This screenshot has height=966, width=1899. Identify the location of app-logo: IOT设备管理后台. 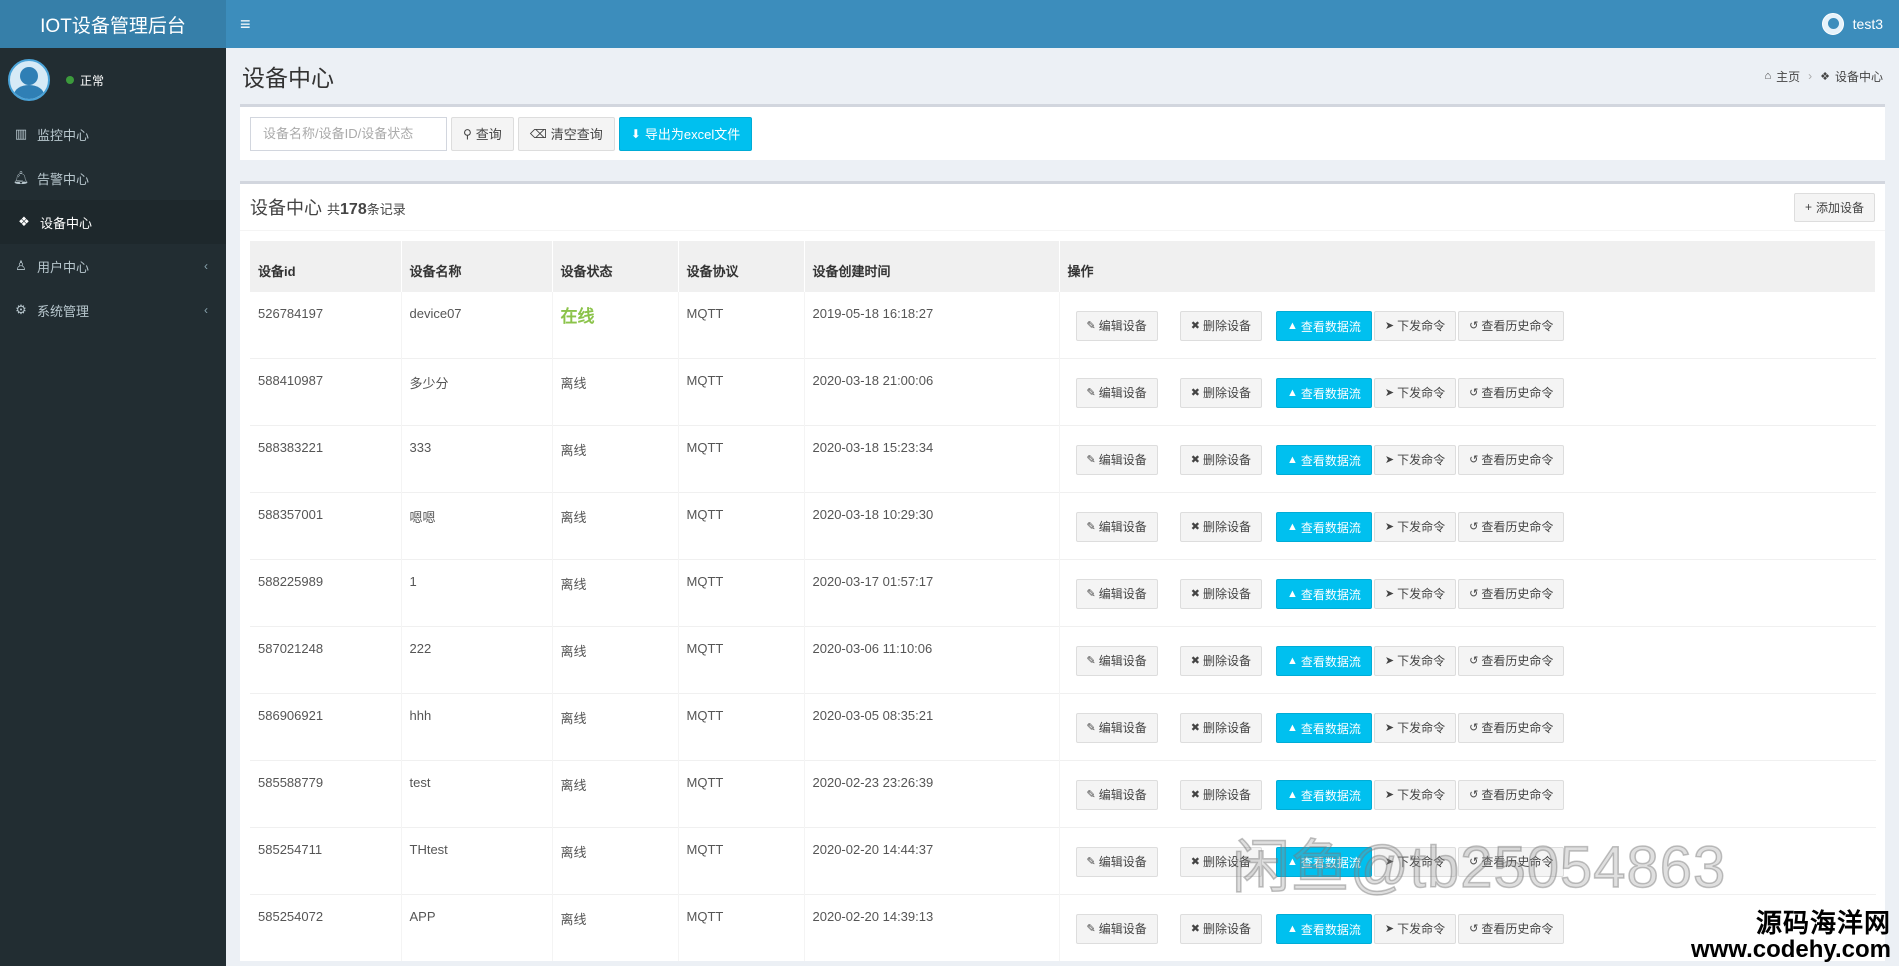
(113, 24).